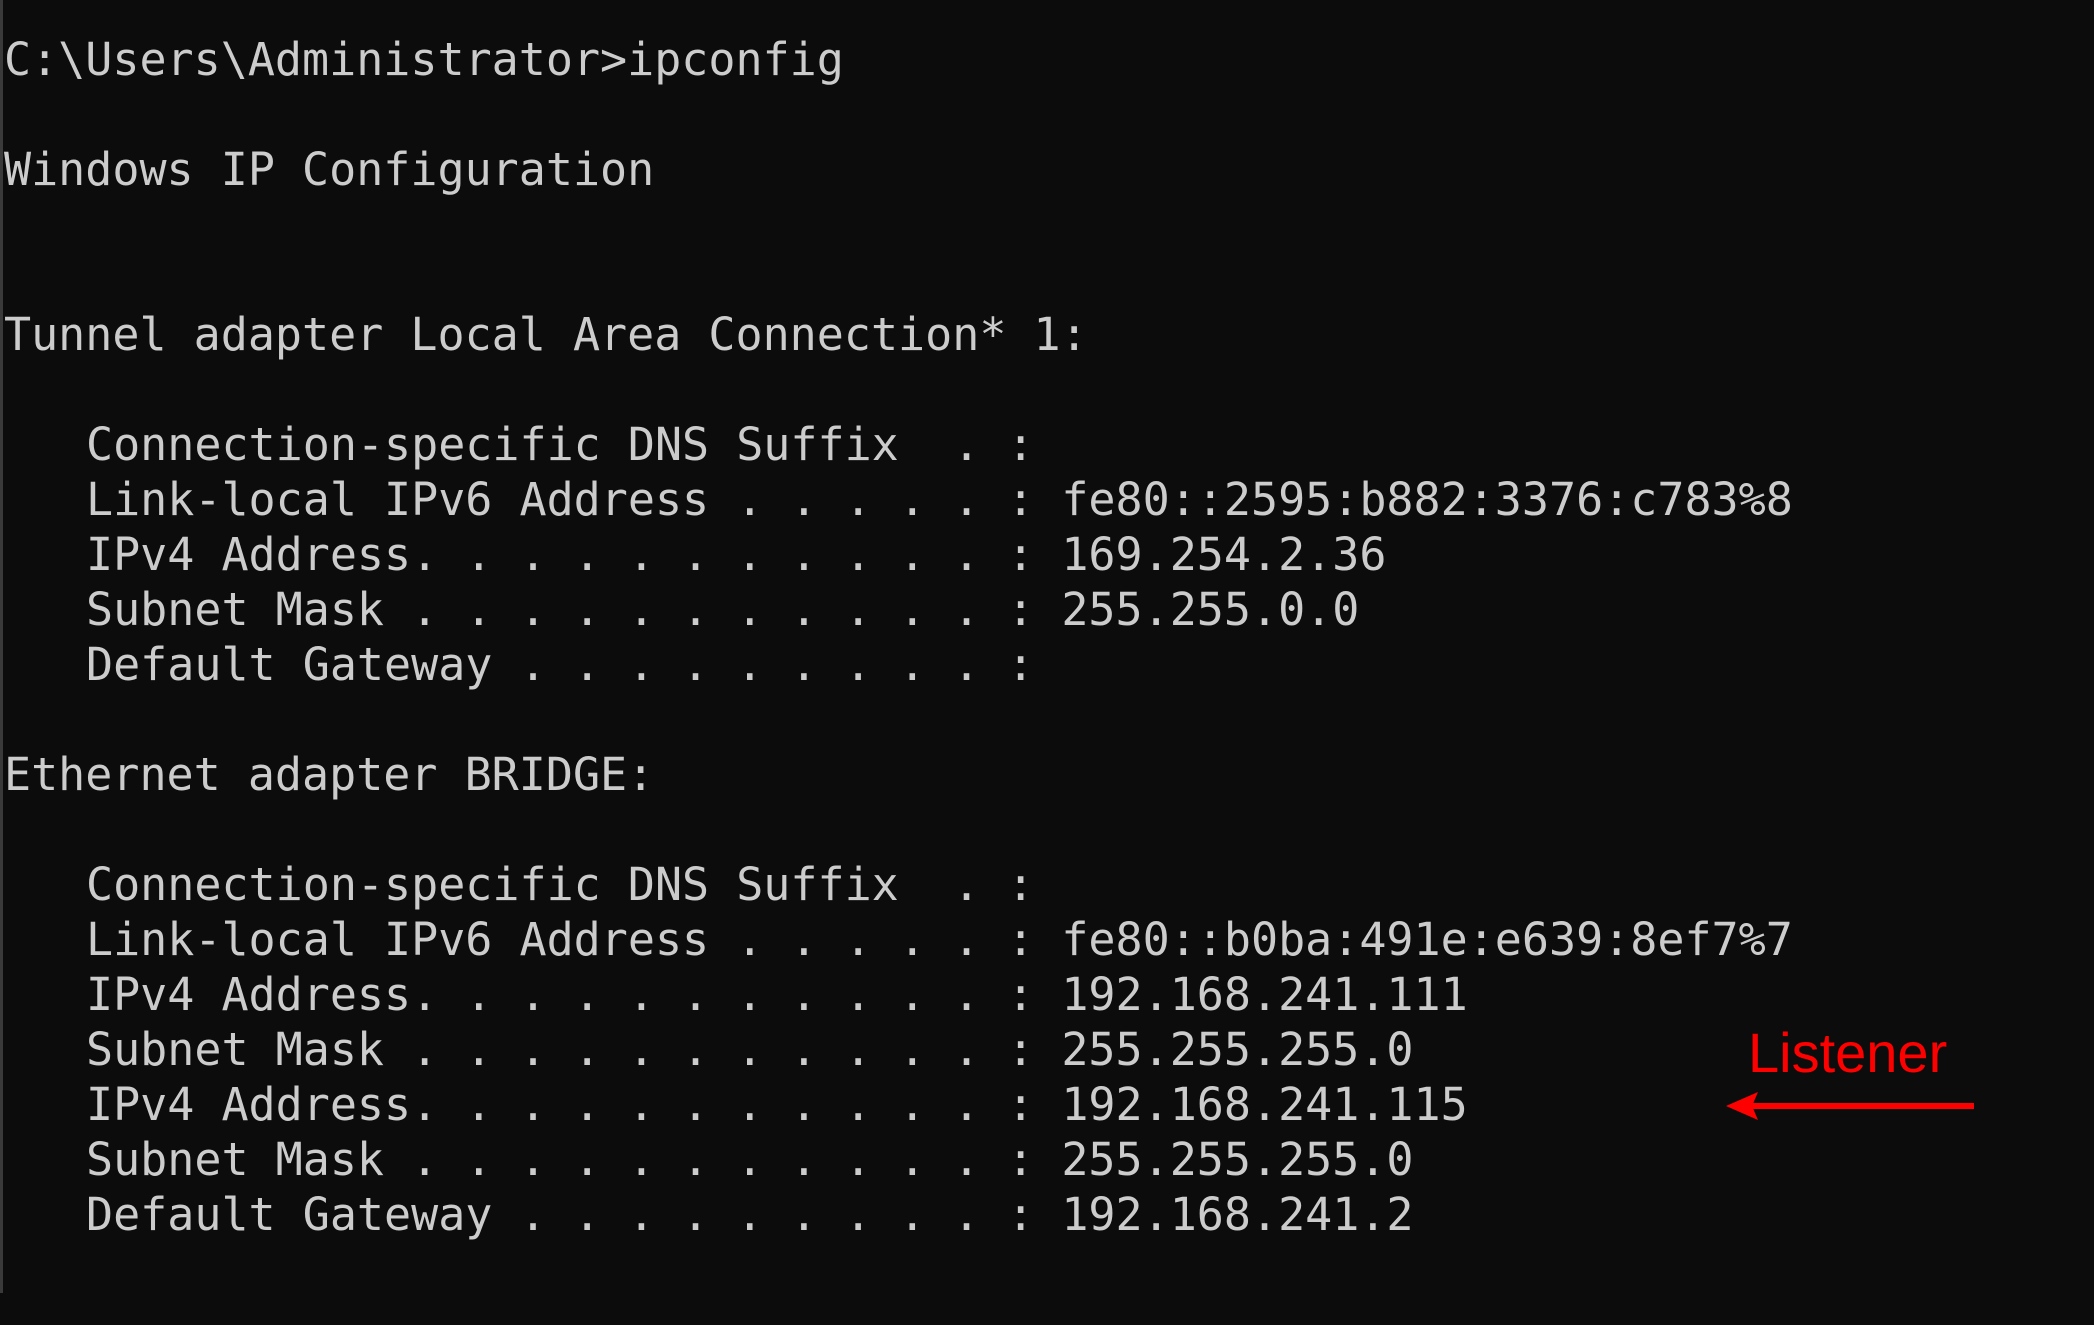  What do you see at coordinates (1427, 939) in the screenshot?
I see `row-value: fe80::b0ba:491e:e639:8ef7%7` at bounding box center [1427, 939].